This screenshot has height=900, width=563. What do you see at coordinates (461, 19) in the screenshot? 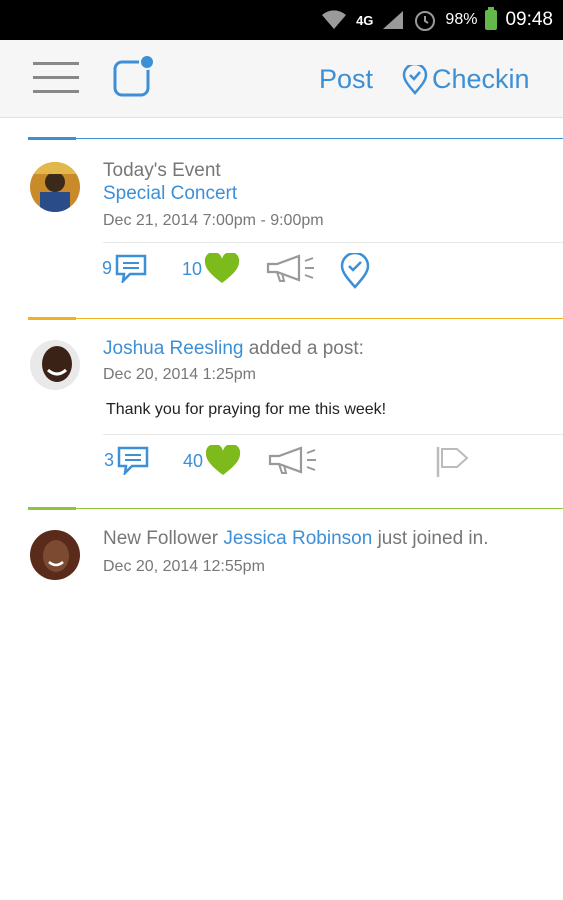
I see `battery-percent: 98%` at bounding box center [461, 19].